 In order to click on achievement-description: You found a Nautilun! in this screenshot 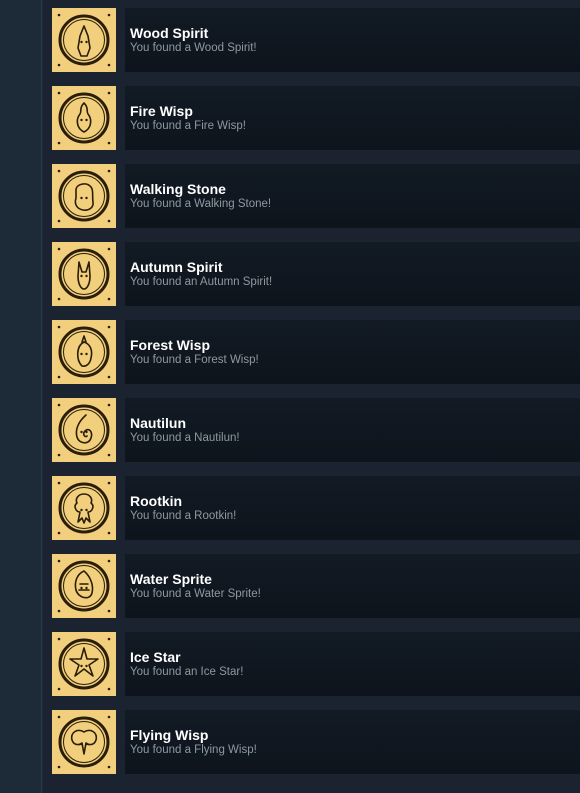, I will do `click(185, 438)`.